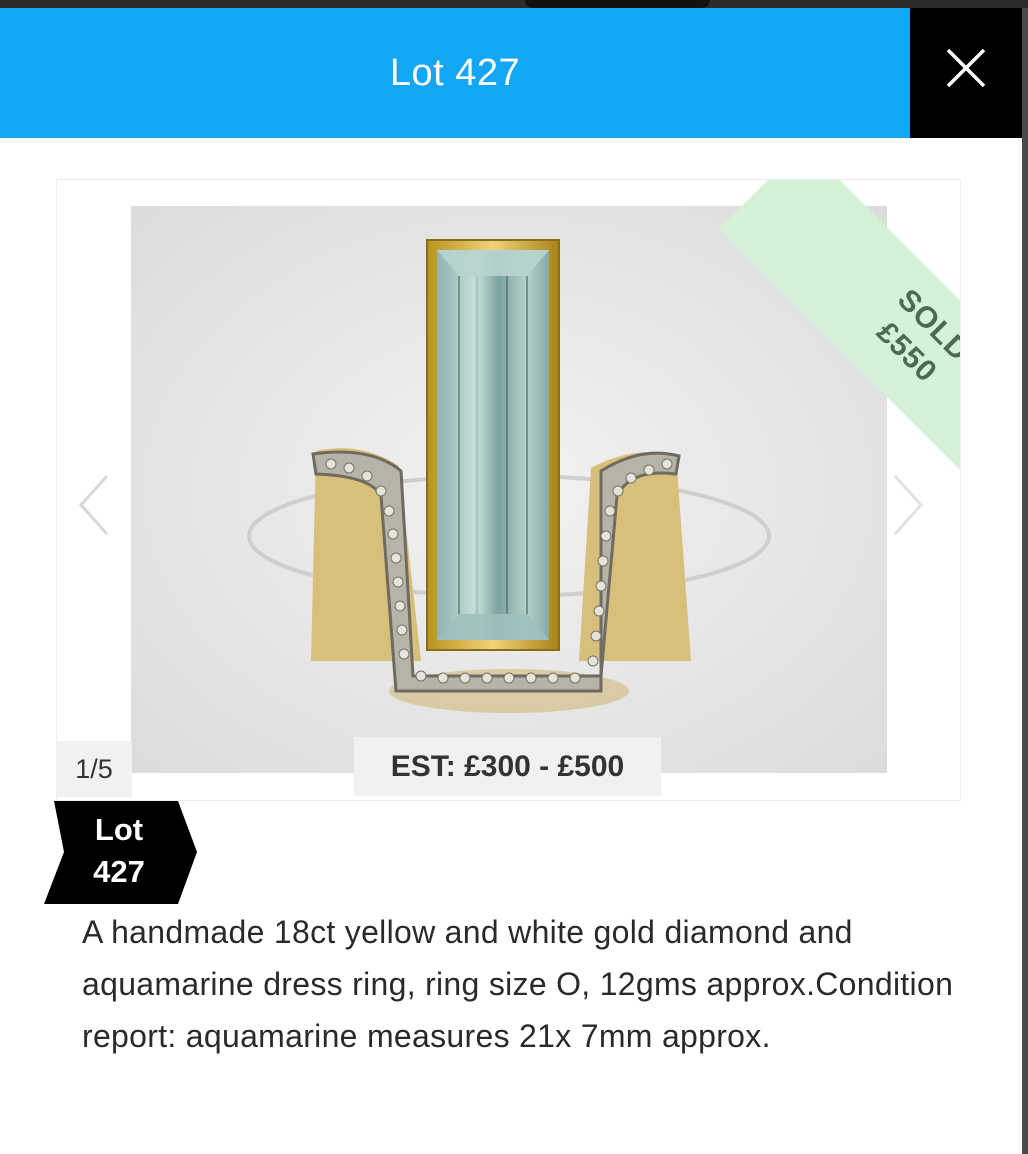 This screenshot has height=1154, width=1028. I want to click on image-counter: 1/5, so click(94, 769).